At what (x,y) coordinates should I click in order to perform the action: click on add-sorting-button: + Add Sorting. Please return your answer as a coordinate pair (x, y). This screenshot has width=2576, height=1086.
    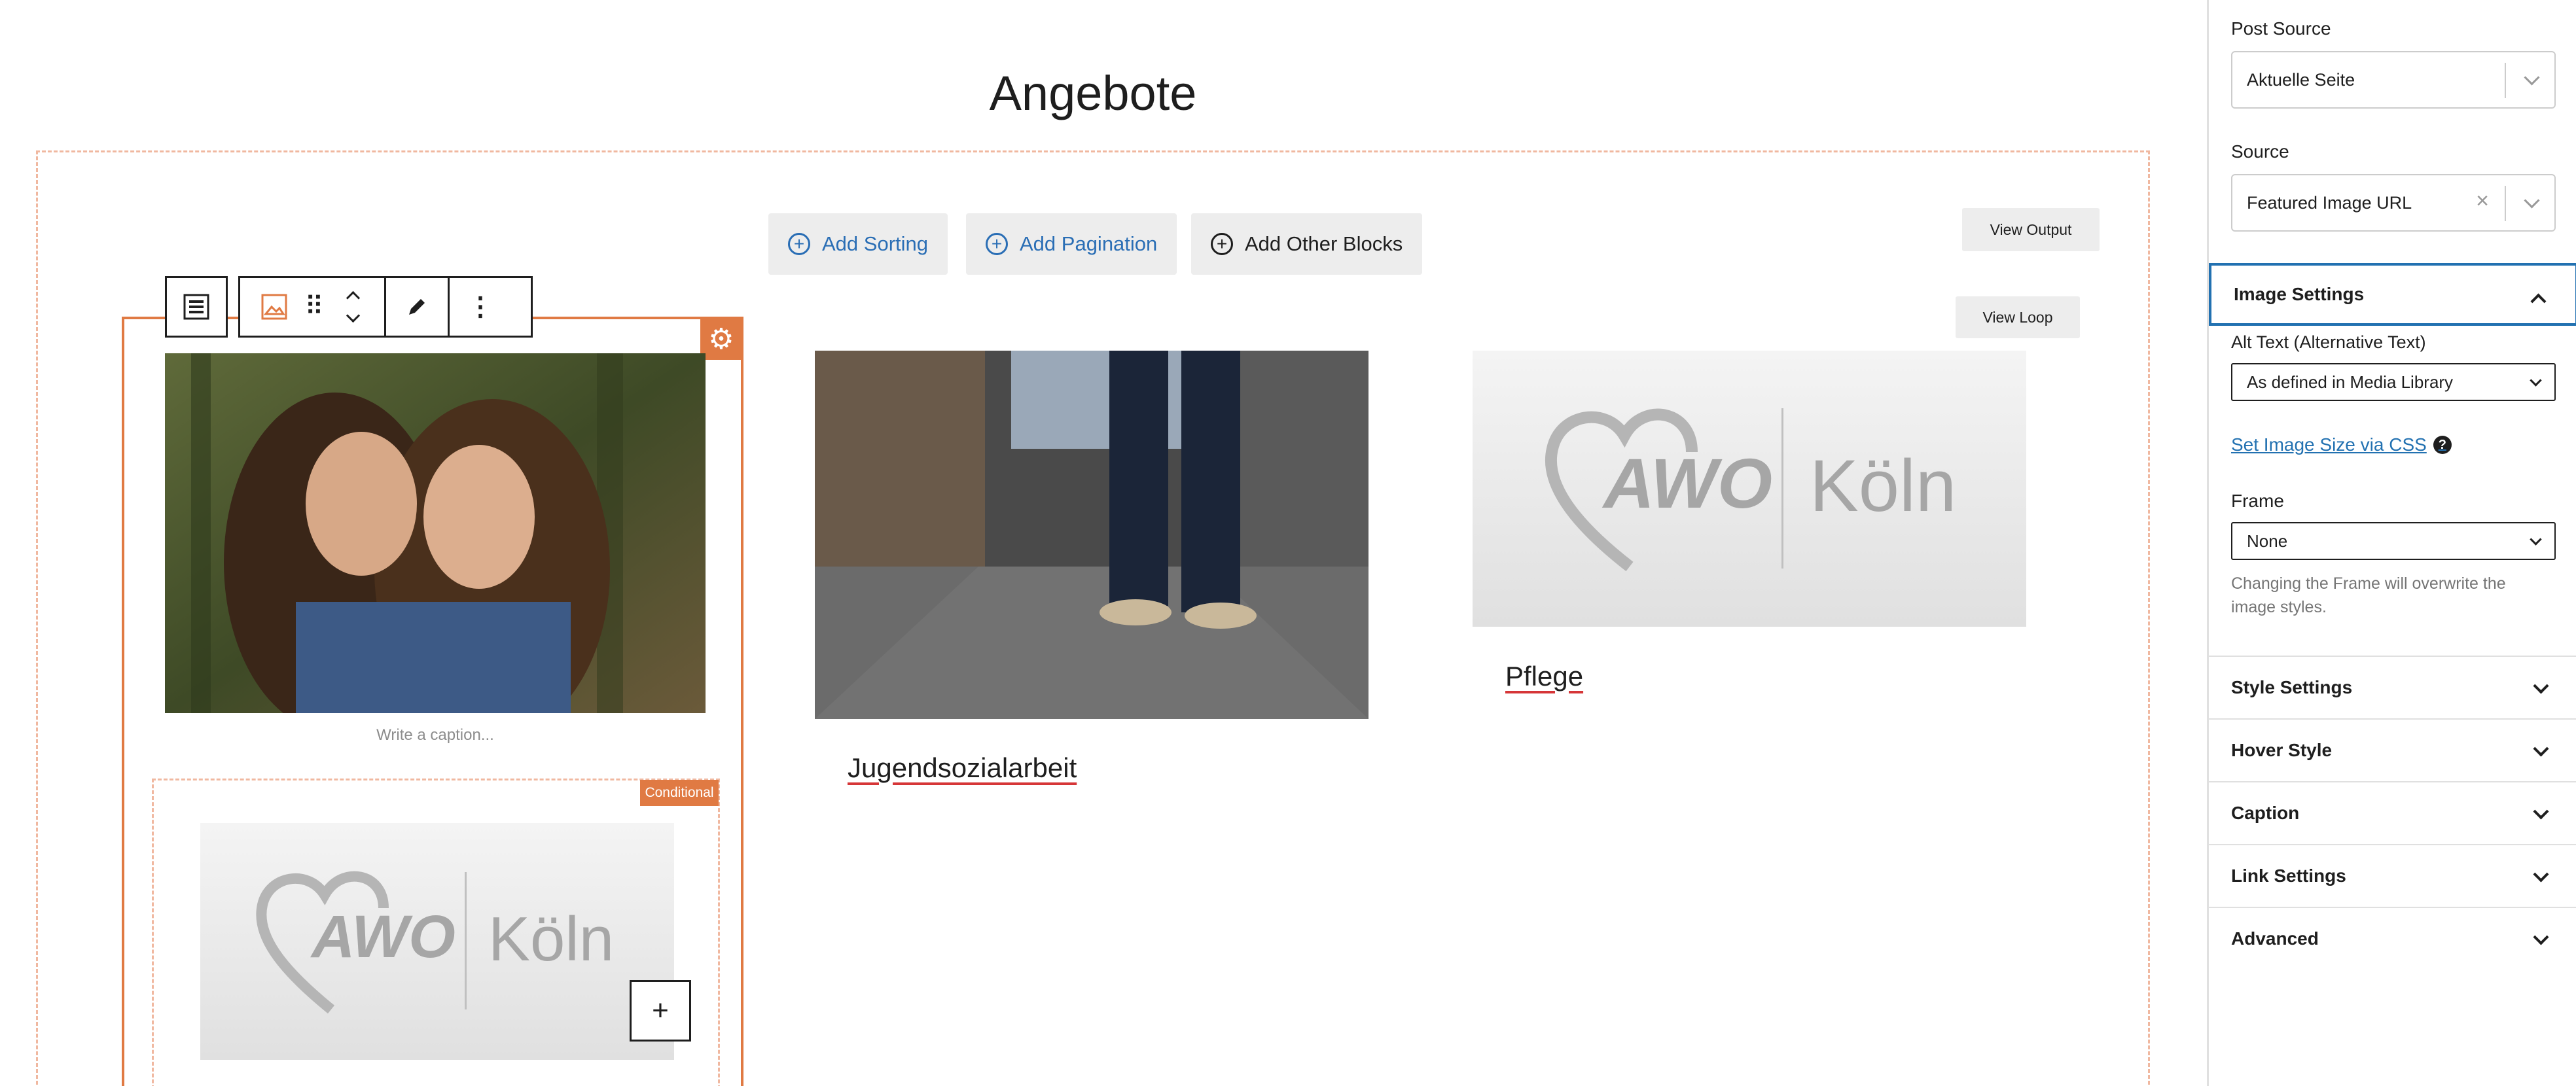
    Looking at the image, I should click on (858, 244).